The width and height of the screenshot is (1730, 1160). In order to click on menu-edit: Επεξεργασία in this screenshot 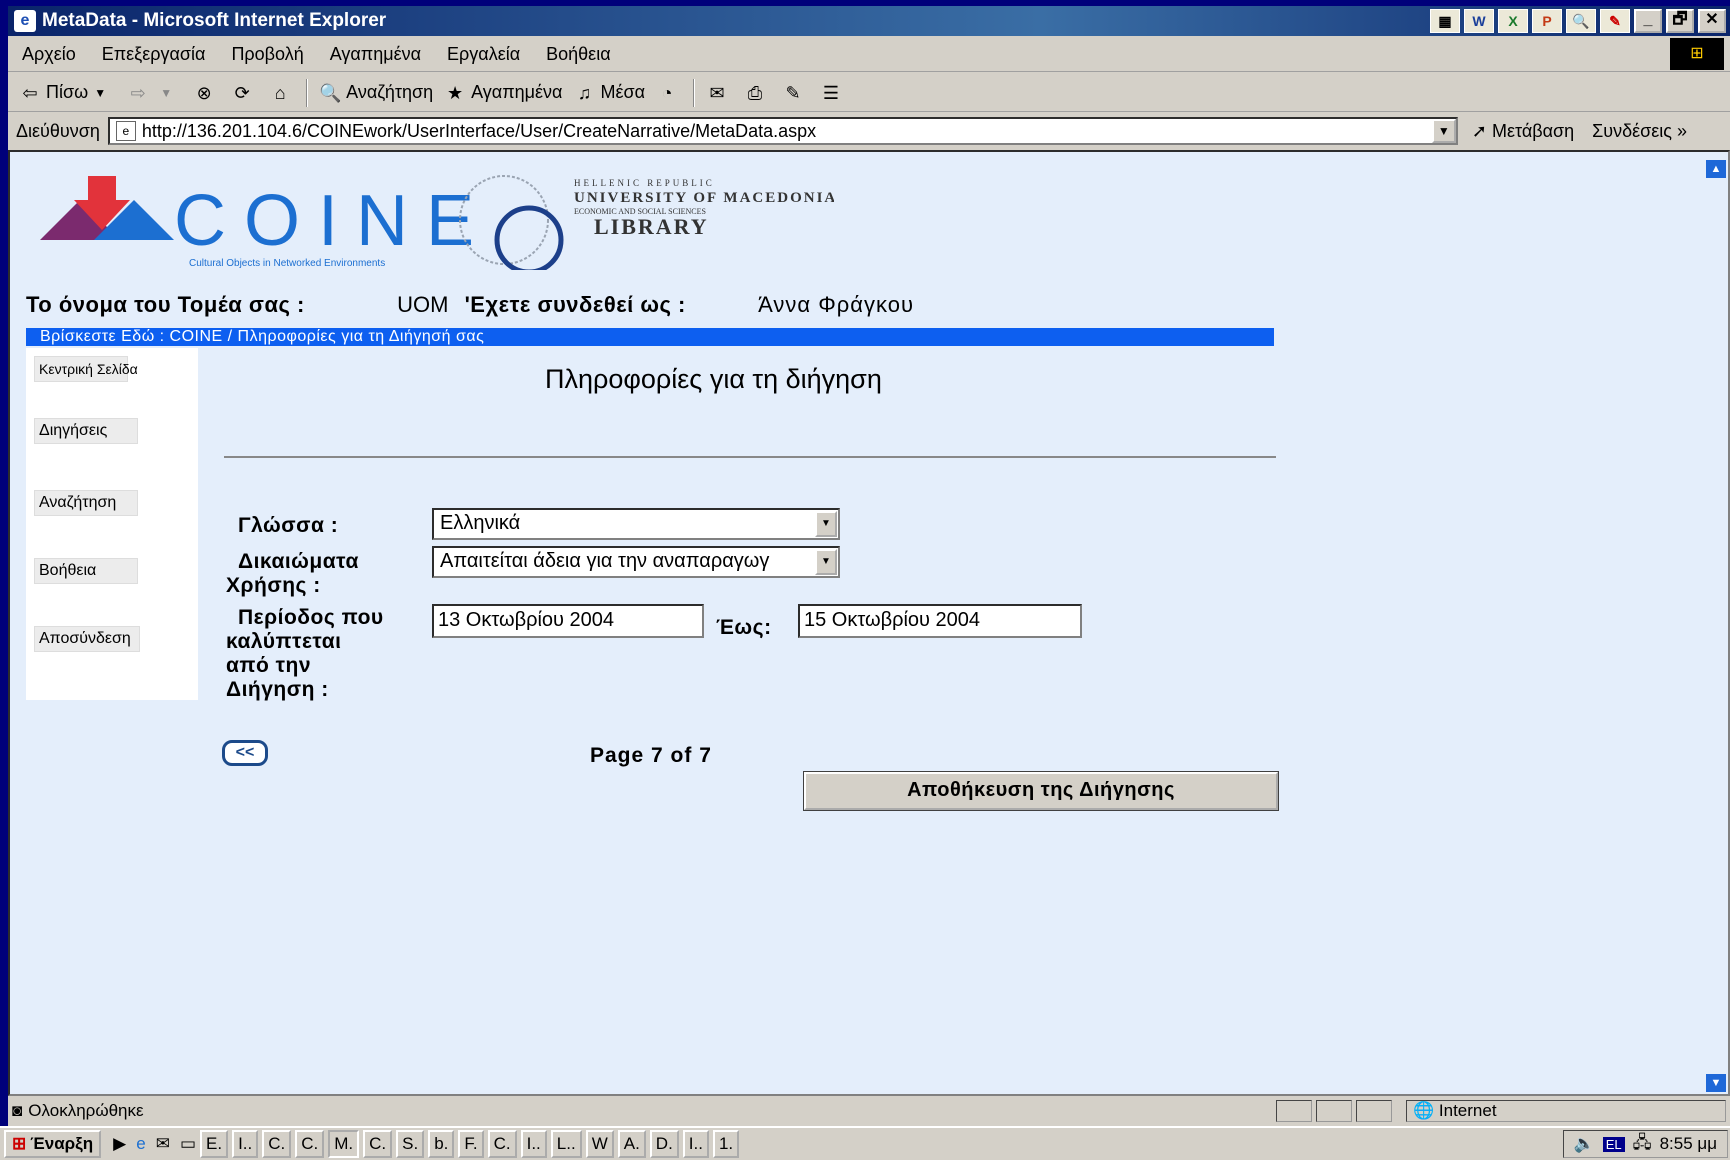, I will do `click(154, 54)`.